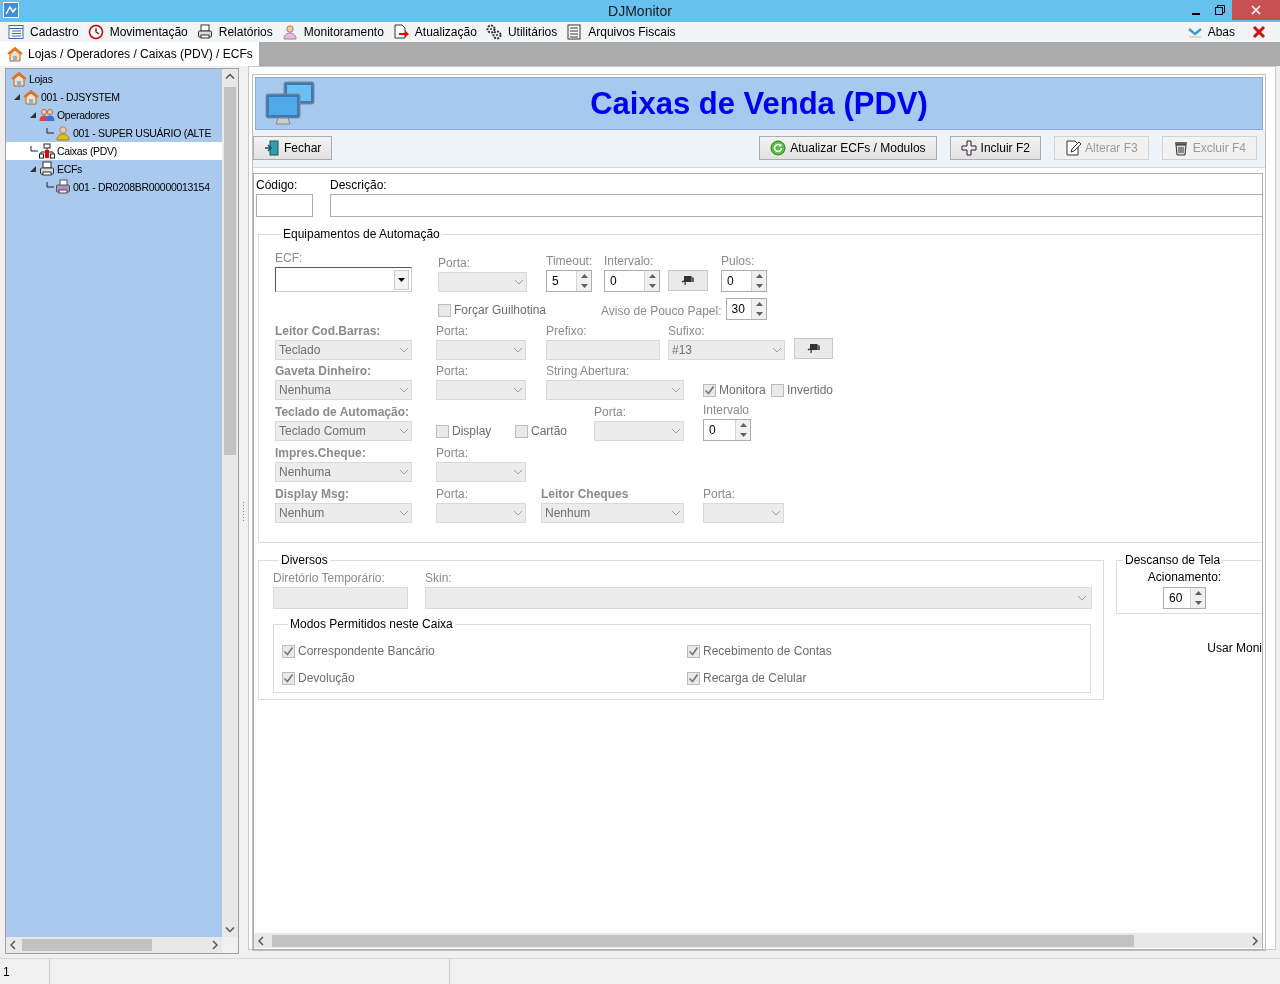  What do you see at coordinates (968, 147) in the screenshot?
I see `plus-icon` at bounding box center [968, 147].